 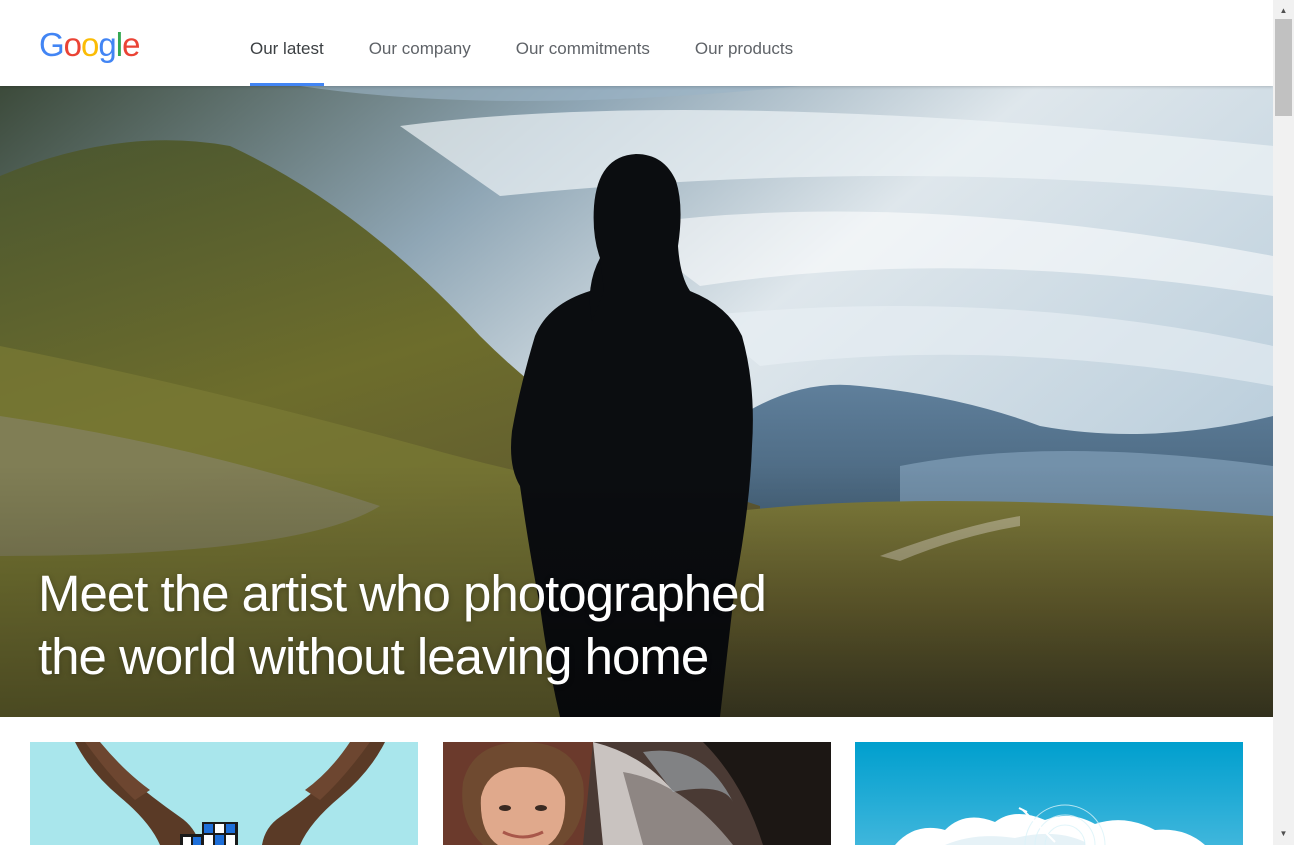 I want to click on woman-portrait-image, so click(x=637, y=793).